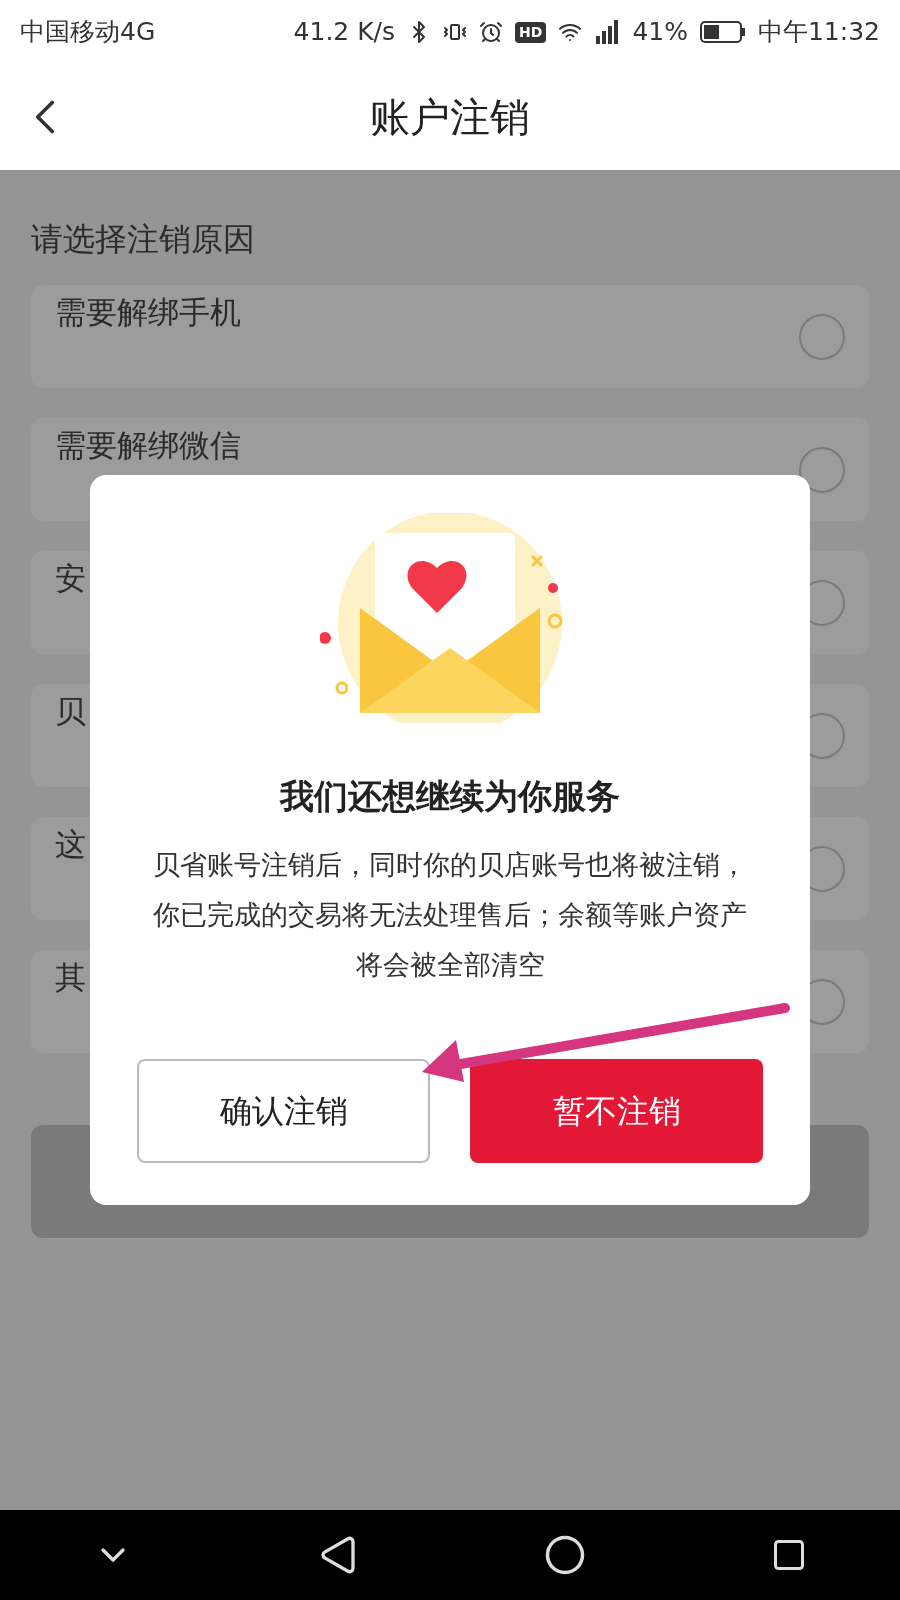  Describe the element at coordinates (564, 1555) in the screenshot. I see `home-icon` at that location.